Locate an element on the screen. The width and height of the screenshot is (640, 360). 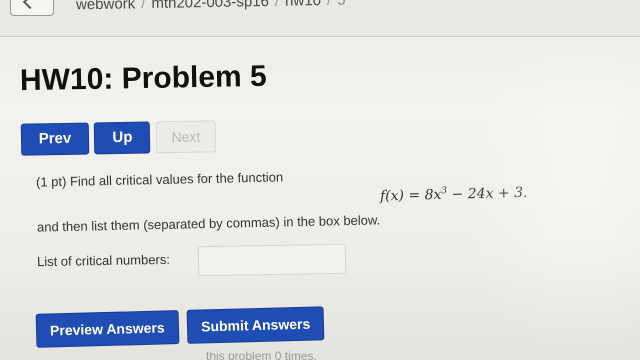
top-navigation-bar: webwork / mth202-003-sp16 / hw10 / 5 is located at coordinates (320, 18).